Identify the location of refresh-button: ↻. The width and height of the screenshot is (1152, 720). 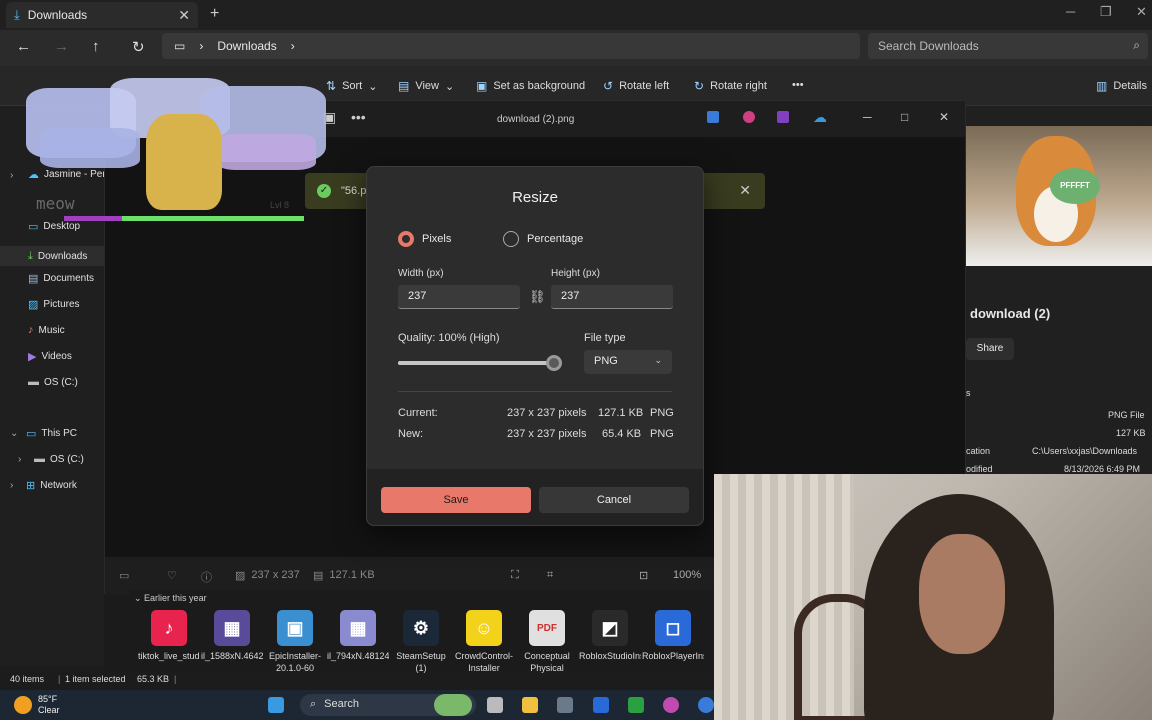
(138, 47).